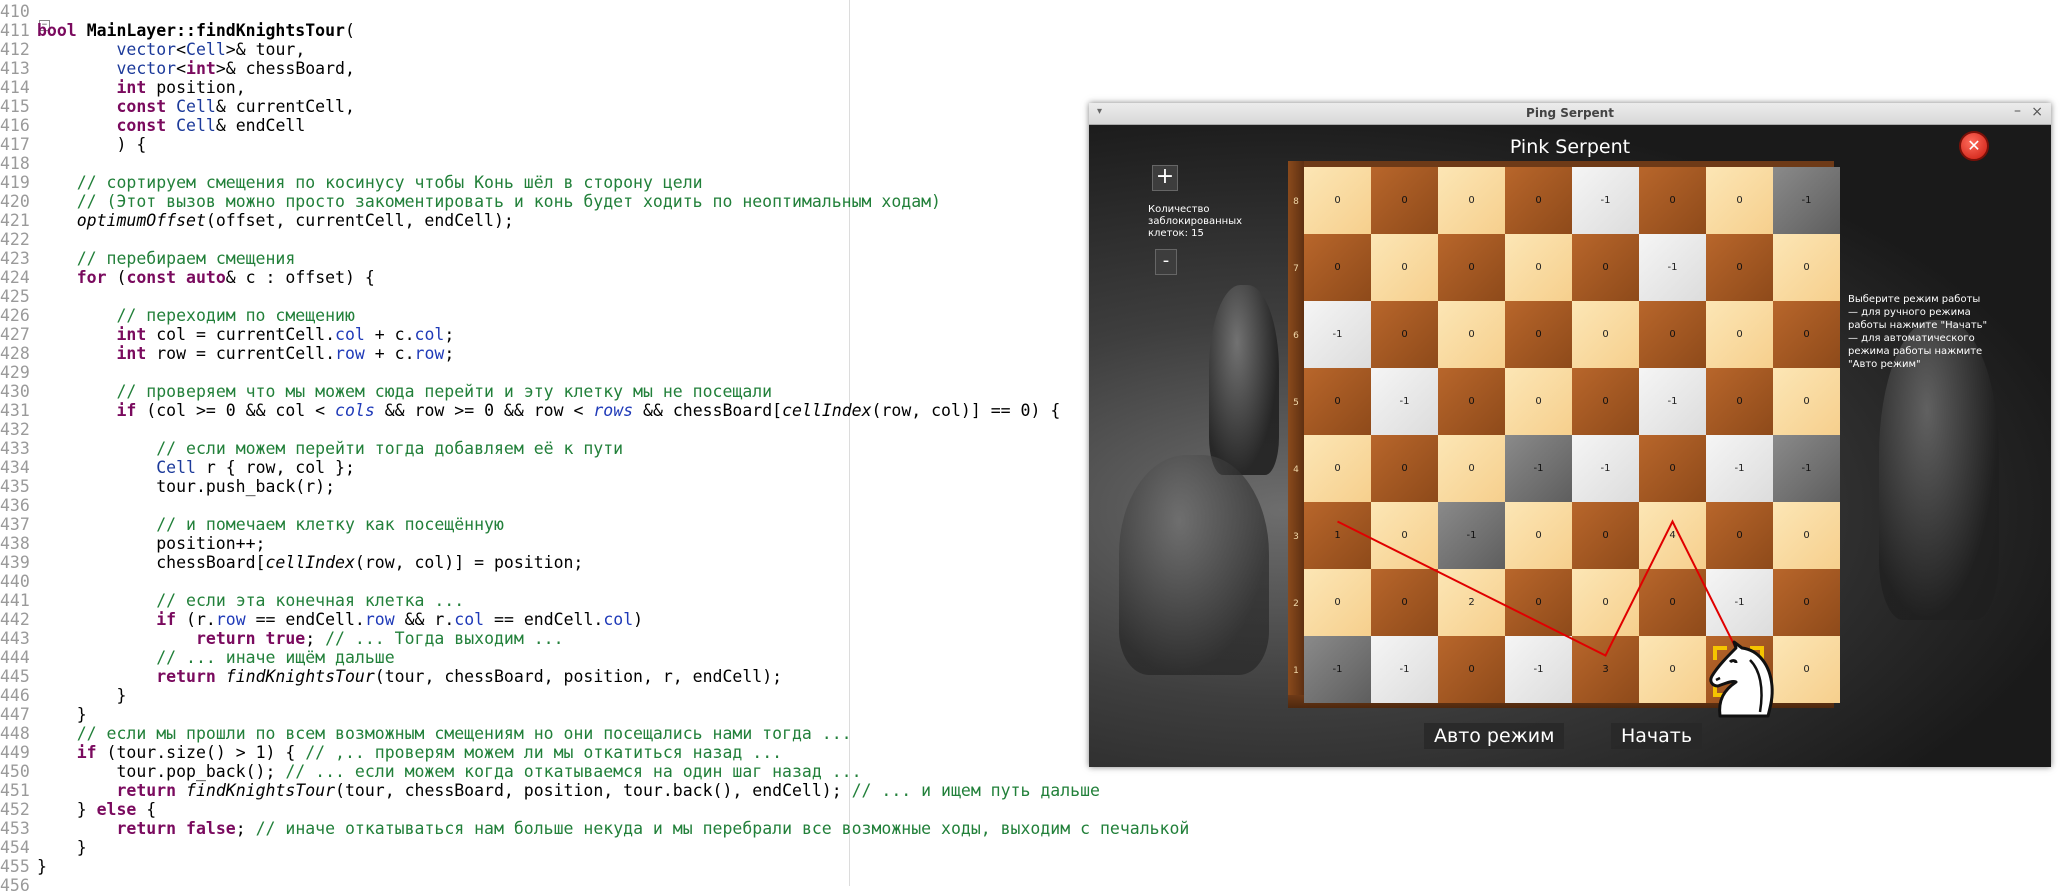 This screenshot has width=2071, height=895. What do you see at coordinates (1494, 736) in the screenshot?
I see `auto-mode-button: Авто режим` at bounding box center [1494, 736].